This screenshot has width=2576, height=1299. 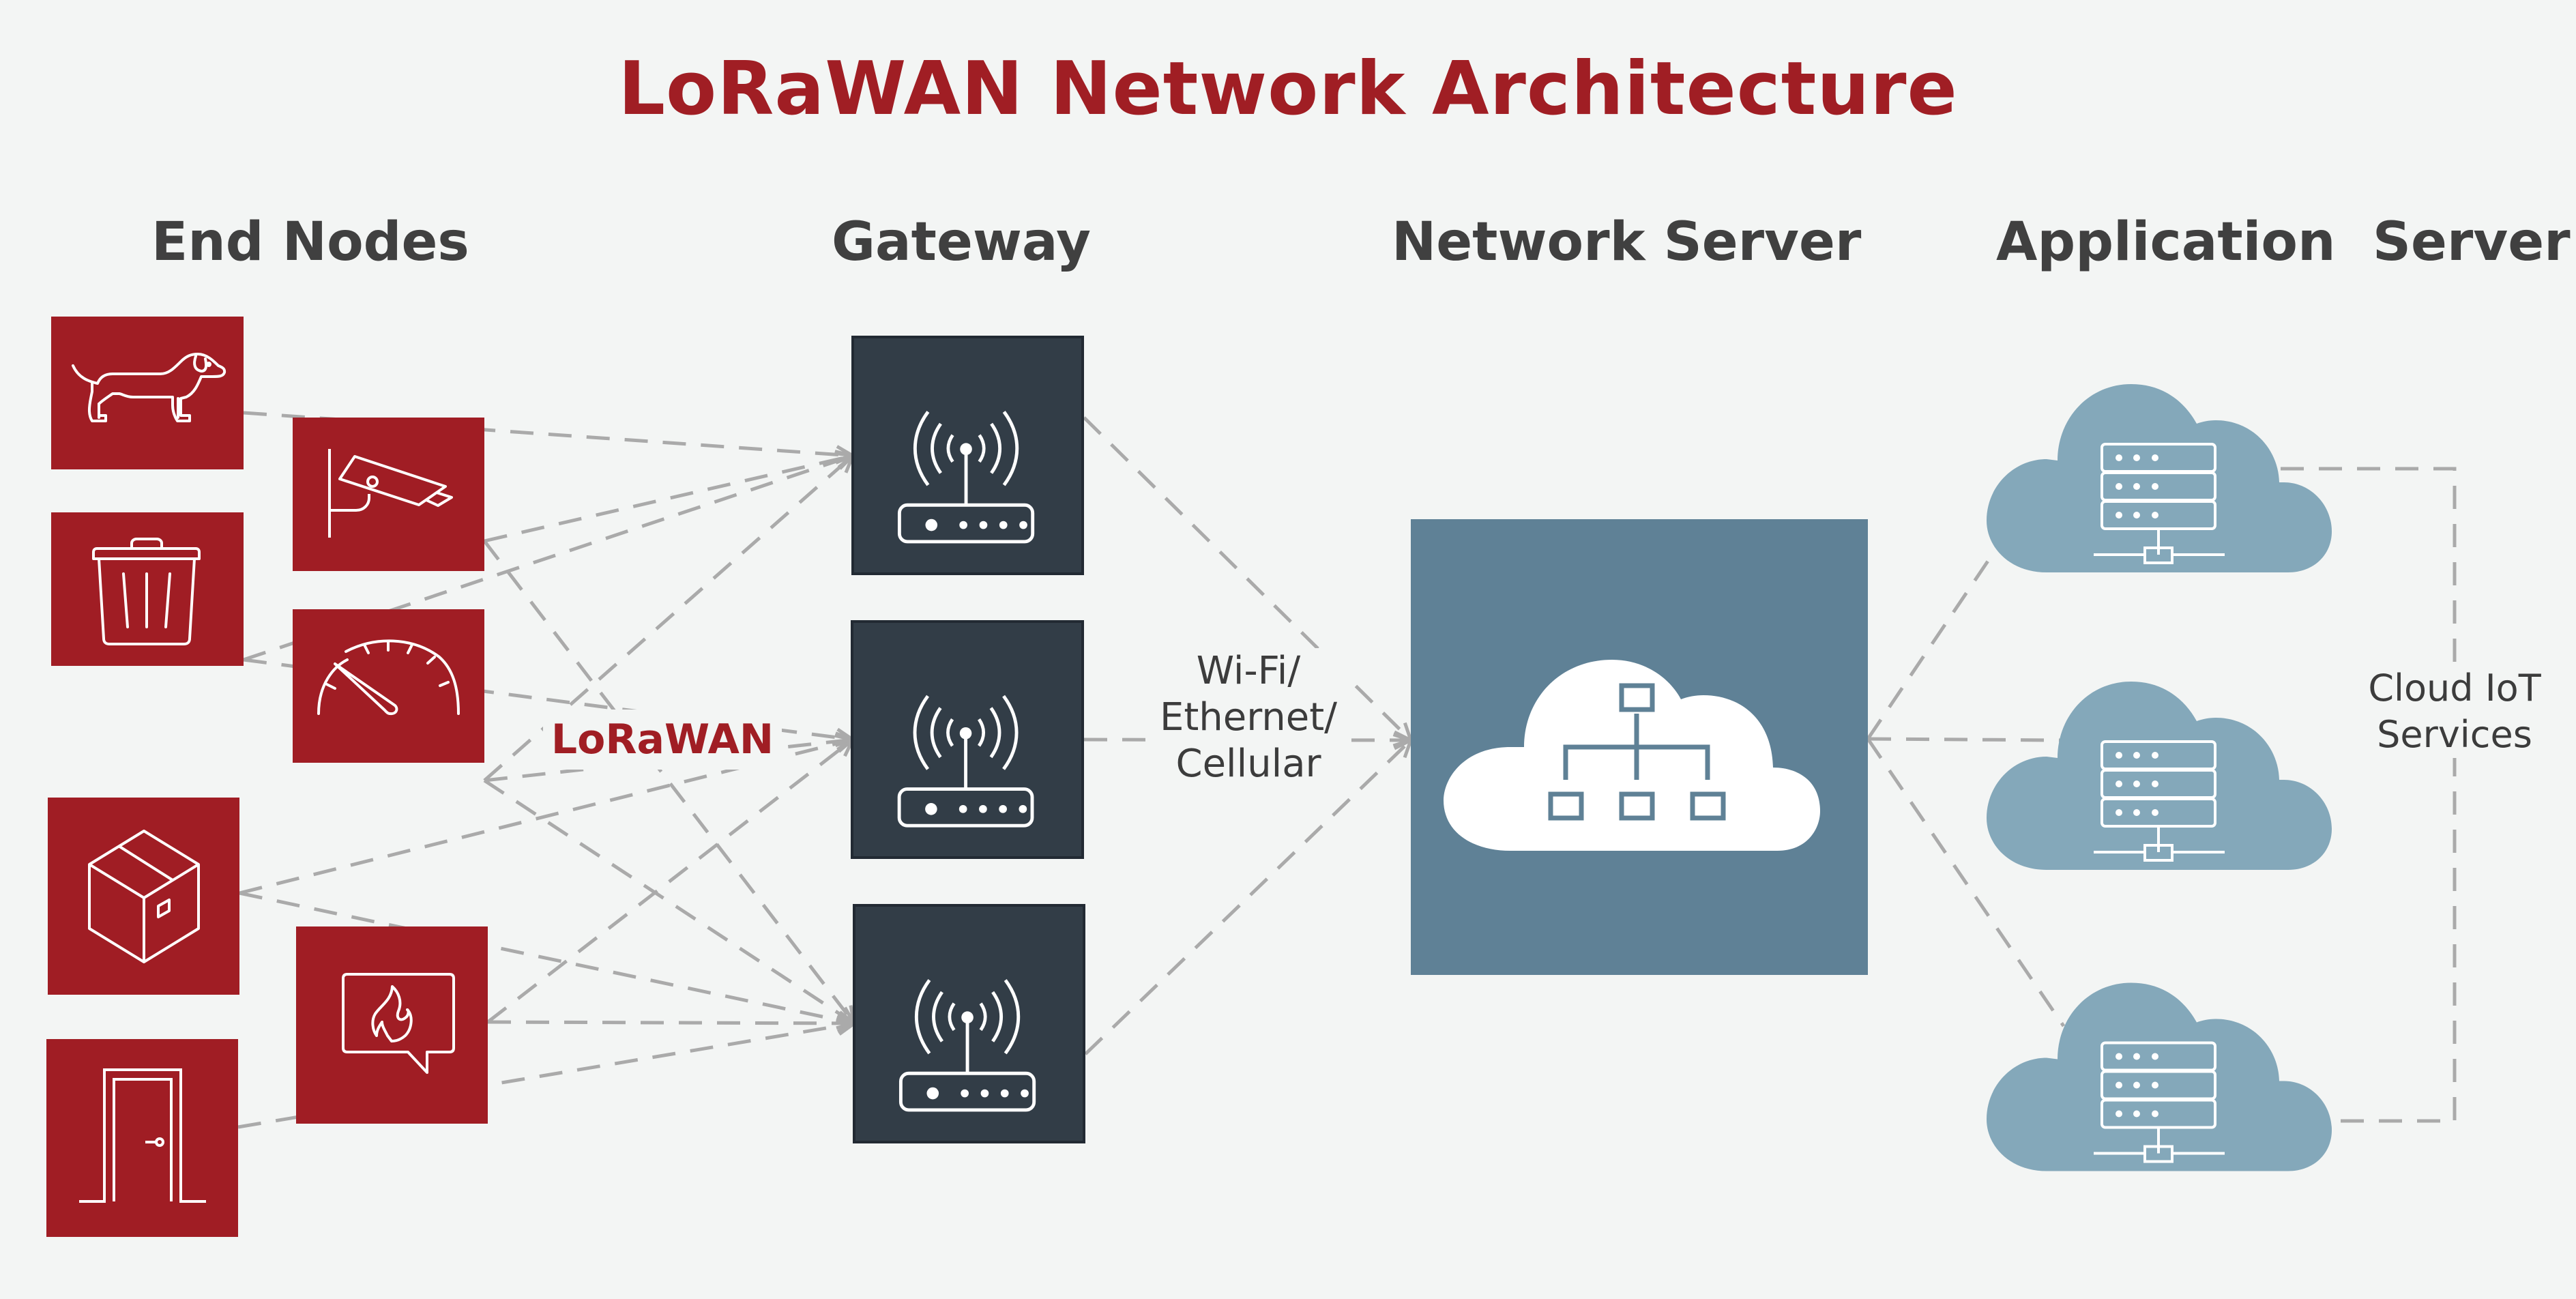 I want to click on speedometer-icon, so click(x=388, y=677).